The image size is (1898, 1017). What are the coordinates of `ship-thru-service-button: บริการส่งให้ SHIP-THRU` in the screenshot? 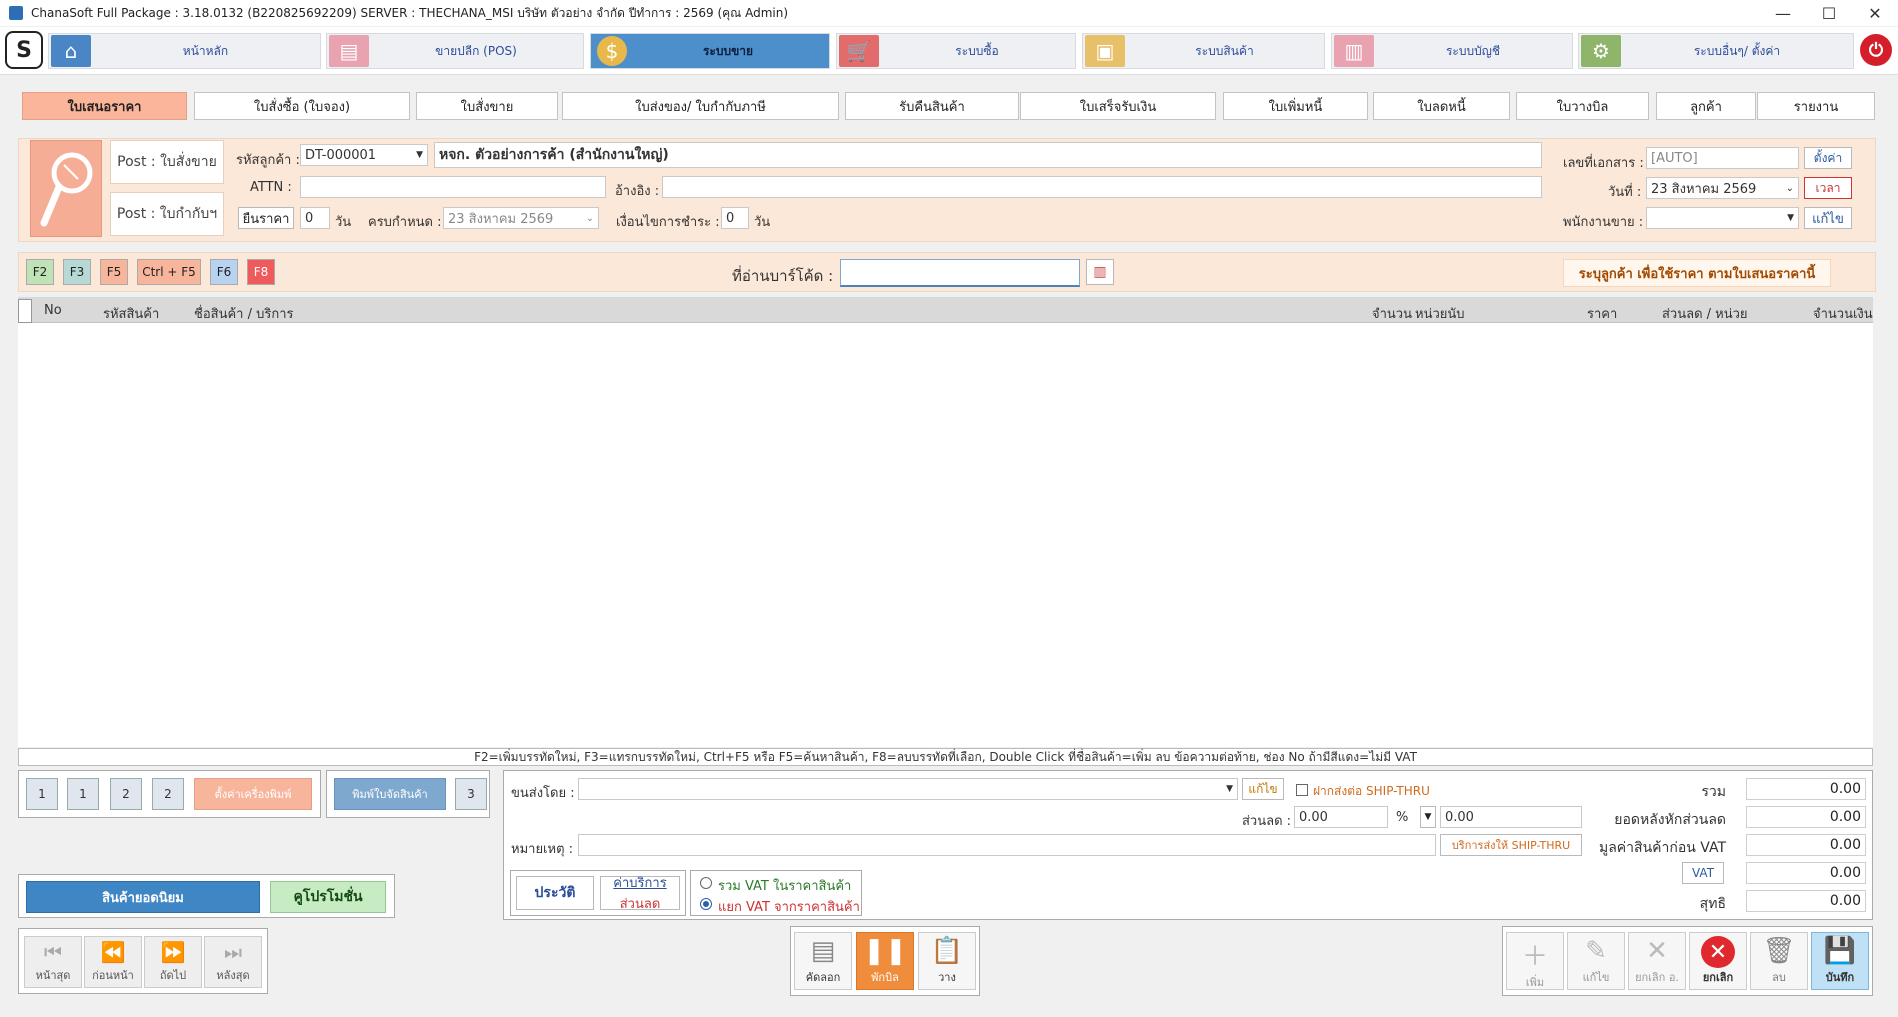 It's located at (1511, 845).